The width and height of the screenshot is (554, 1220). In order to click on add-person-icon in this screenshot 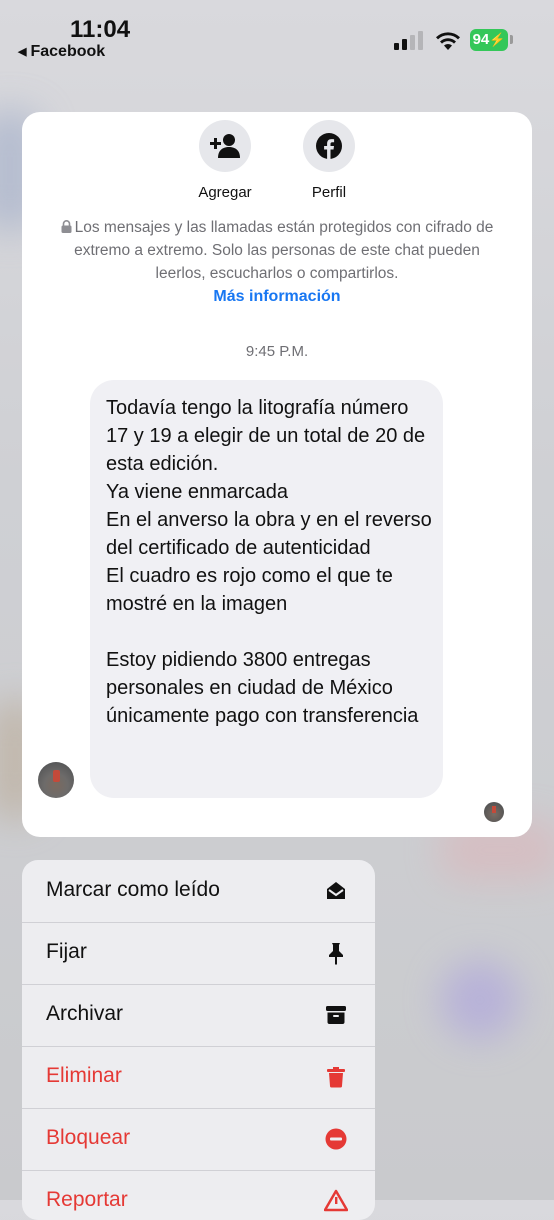, I will do `click(225, 146)`.